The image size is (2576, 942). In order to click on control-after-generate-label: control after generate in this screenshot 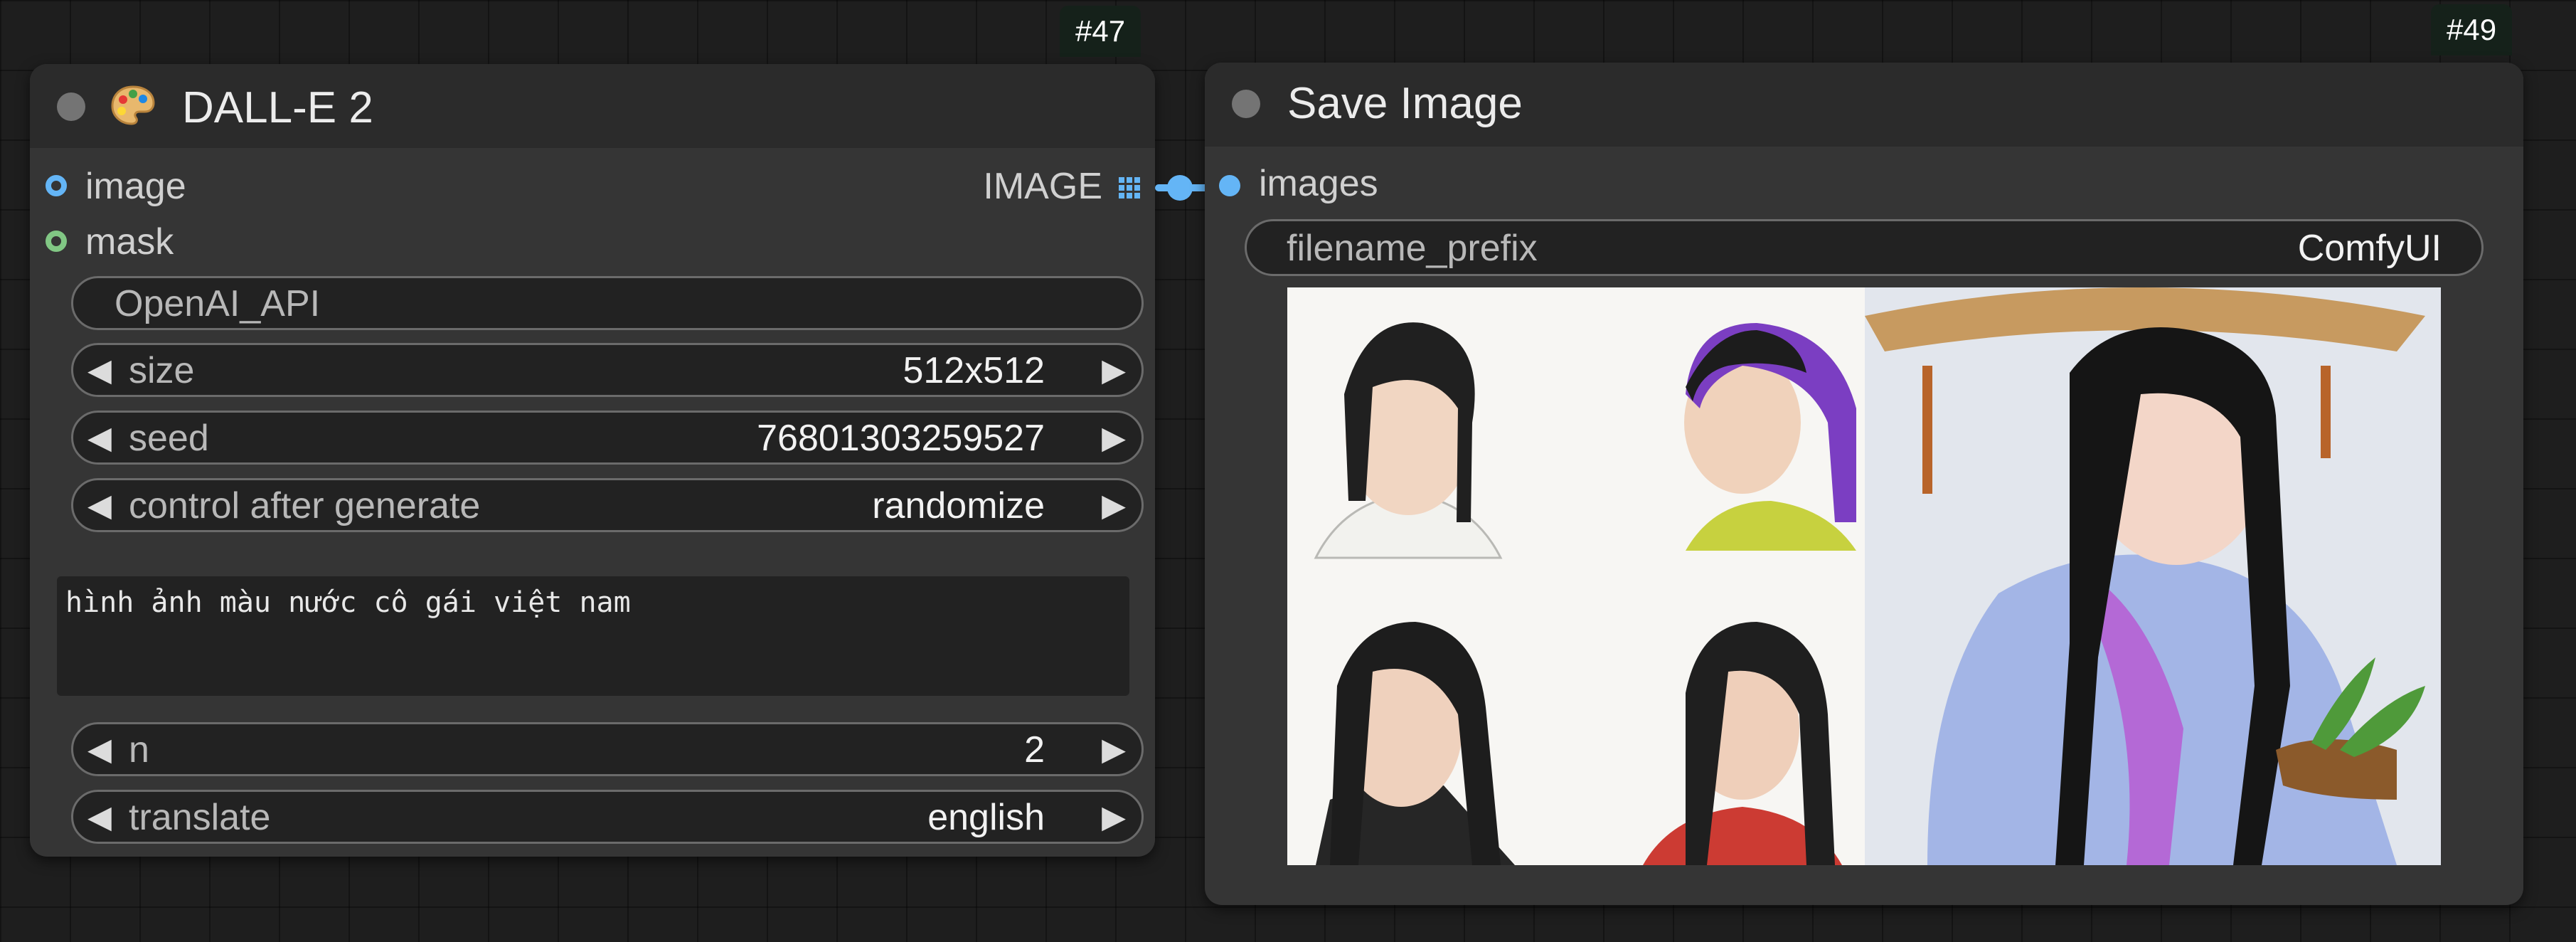, I will do `click(305, 505)`.